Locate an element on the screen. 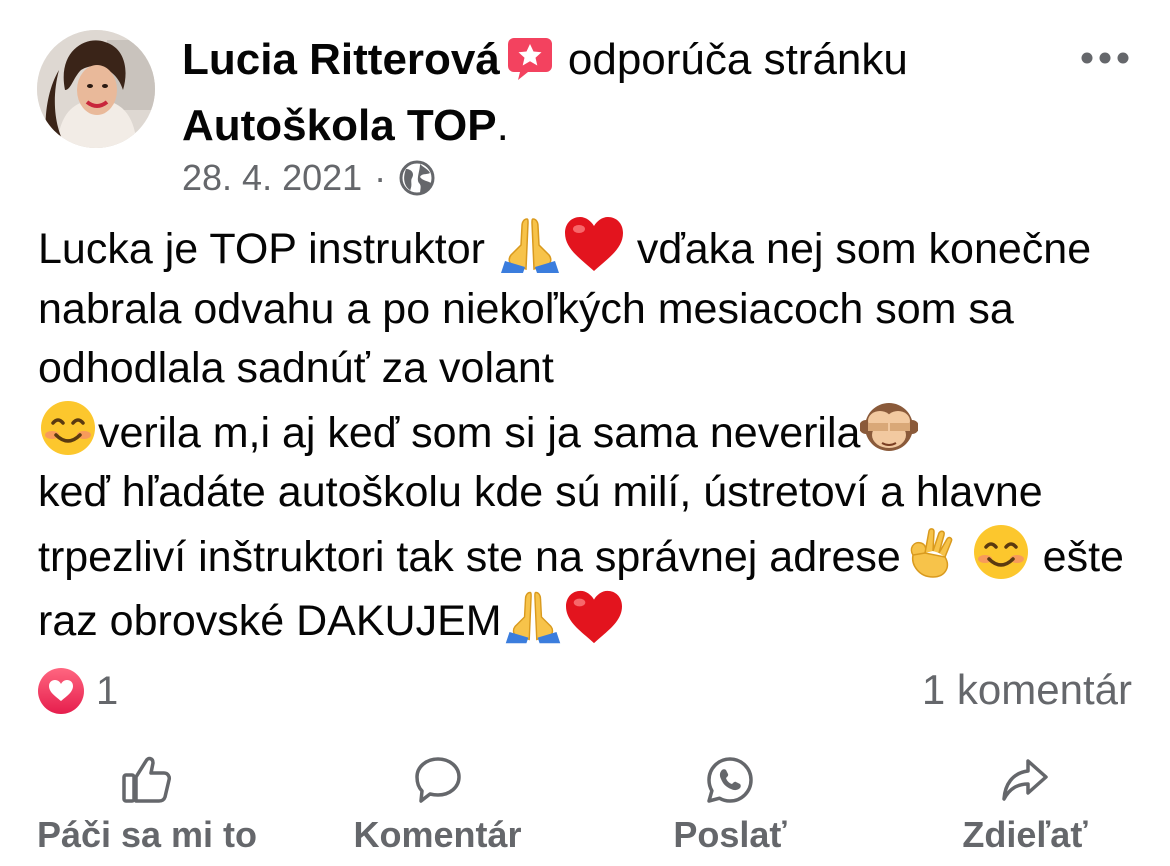 This screenshot has width=1170, height=866. share-icon is located at coordinates (1025, 780).